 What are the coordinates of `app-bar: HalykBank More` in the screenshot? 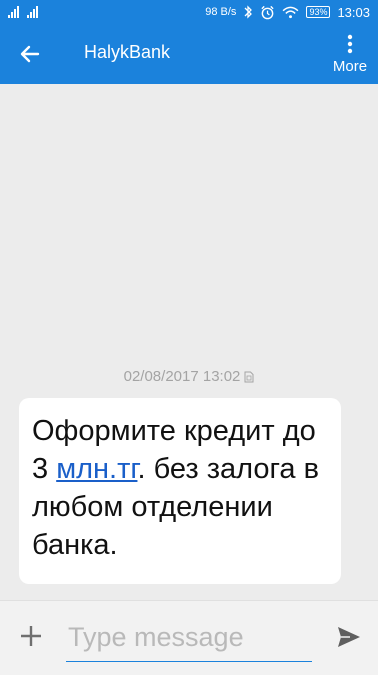 It's located at (189, 54).